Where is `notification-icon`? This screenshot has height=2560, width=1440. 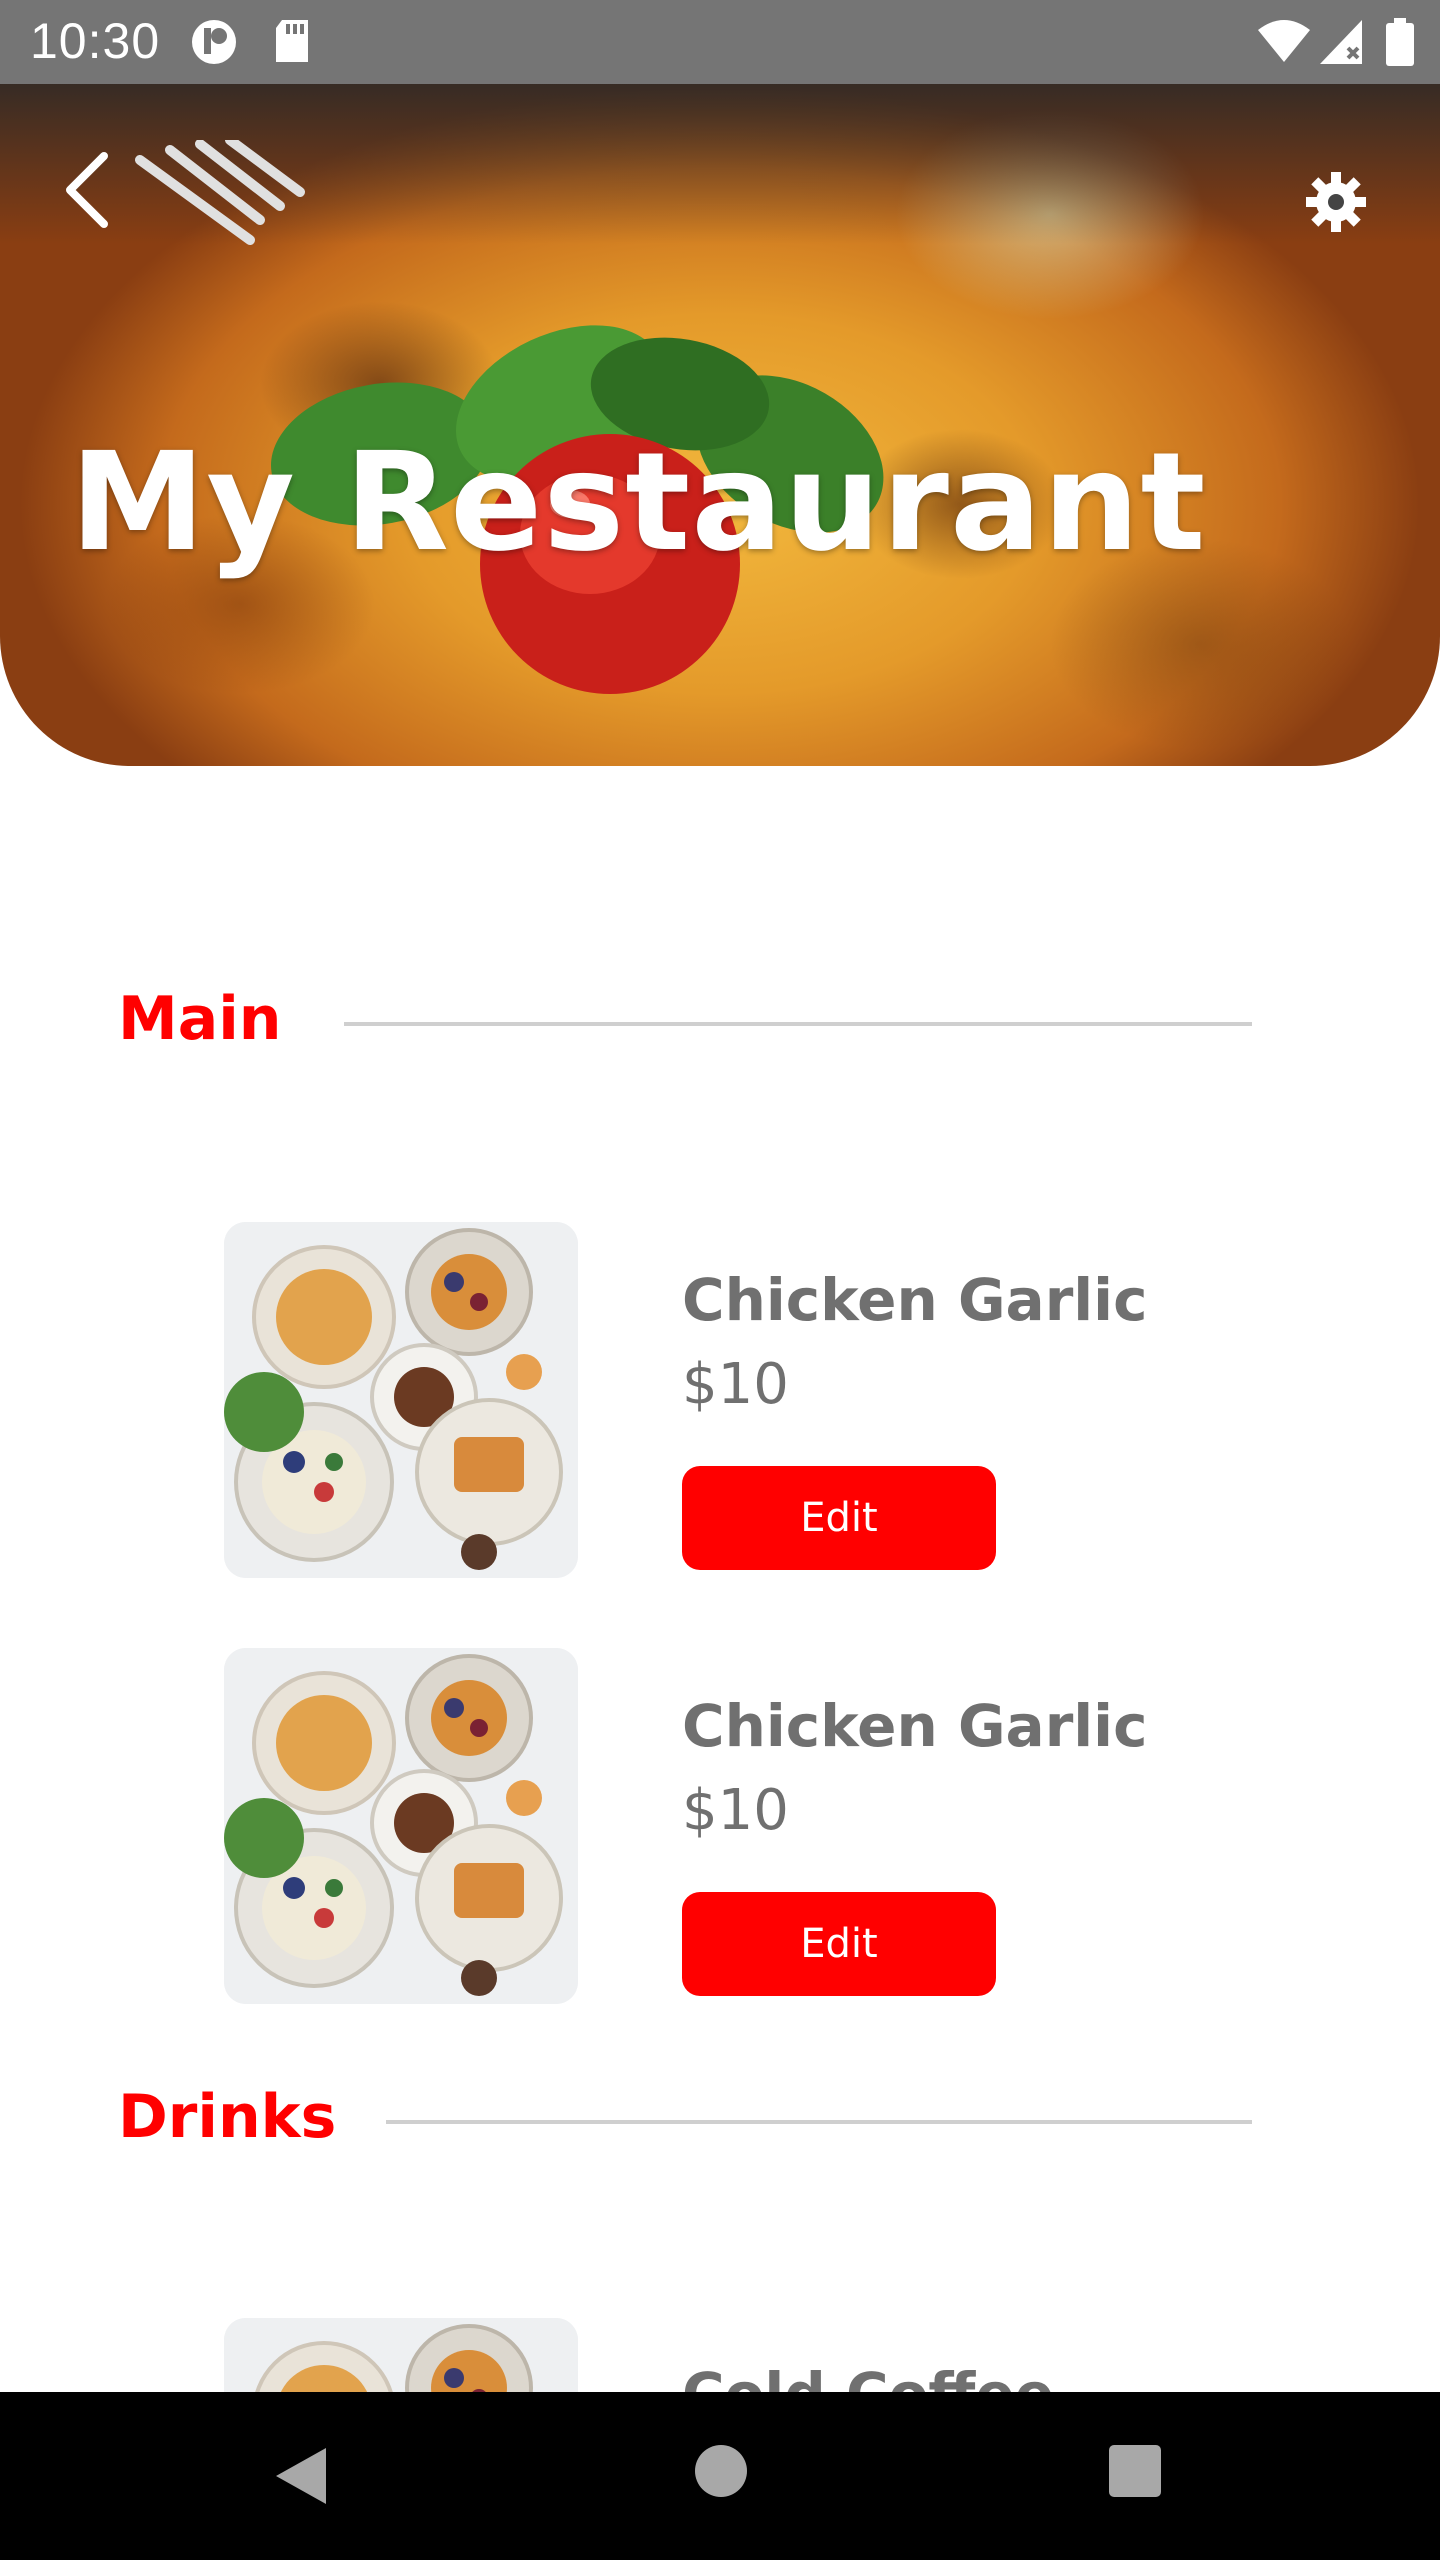 notification-icon is located at coordinates (214, 42).